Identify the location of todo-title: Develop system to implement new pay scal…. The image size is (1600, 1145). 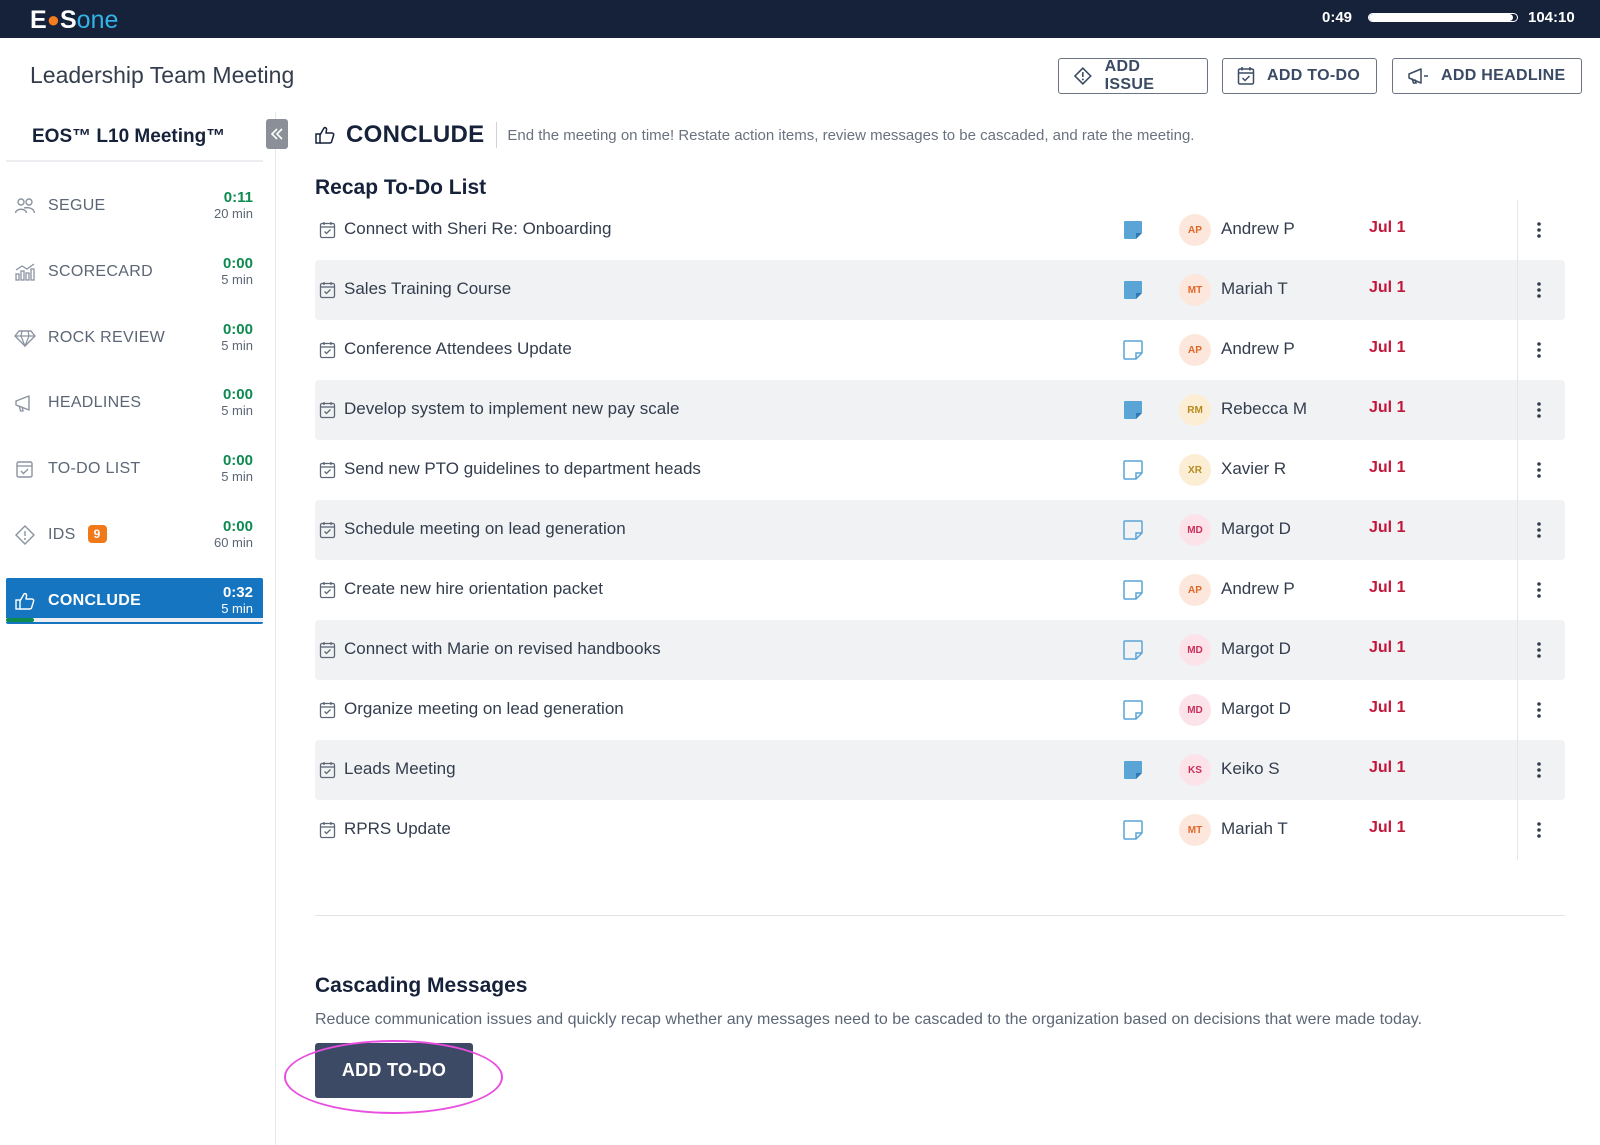
(511, 409).